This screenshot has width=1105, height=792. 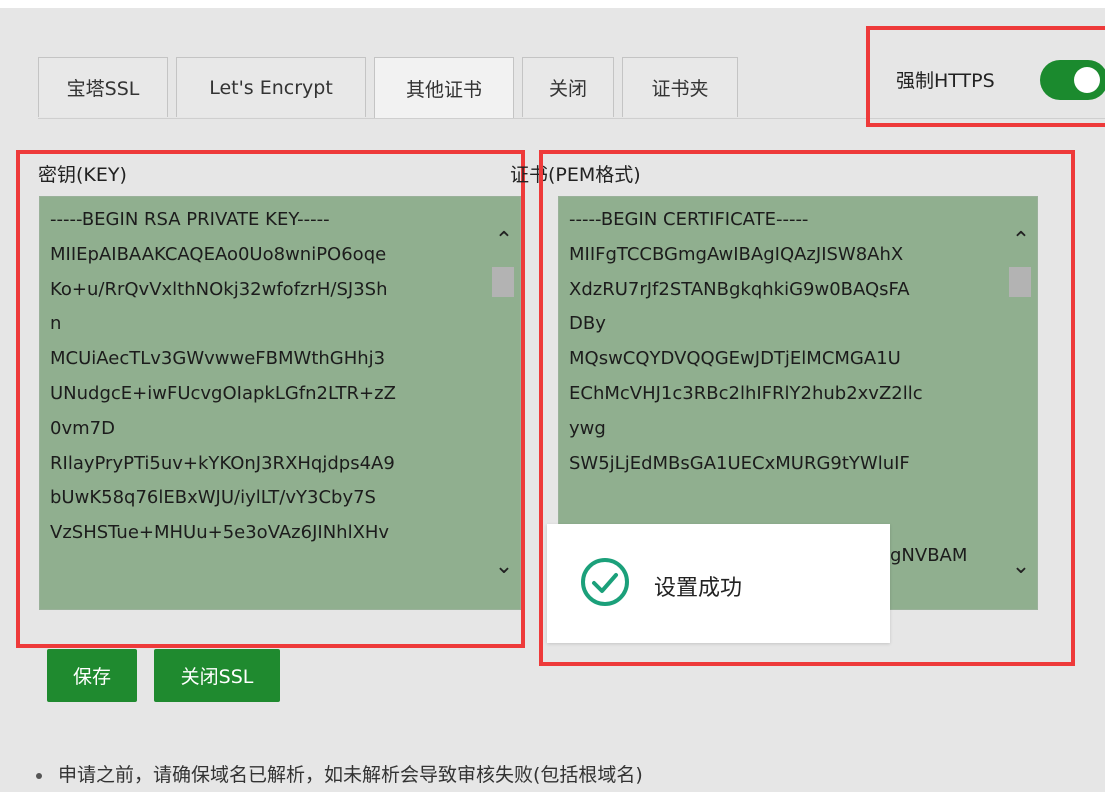 I want to click on annotation-frame-https, so click(x=985, y=76).